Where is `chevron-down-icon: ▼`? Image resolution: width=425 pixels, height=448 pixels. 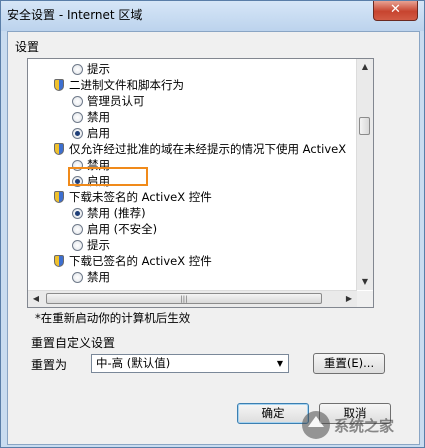 chevron-down-icon: ▼ is located at coordinates (280, 363).